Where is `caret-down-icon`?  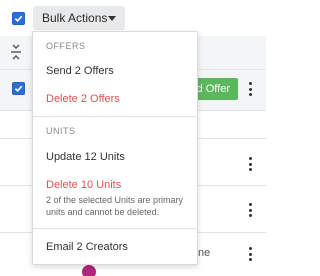 caret-down-icon is located at coordinates (112, 18).